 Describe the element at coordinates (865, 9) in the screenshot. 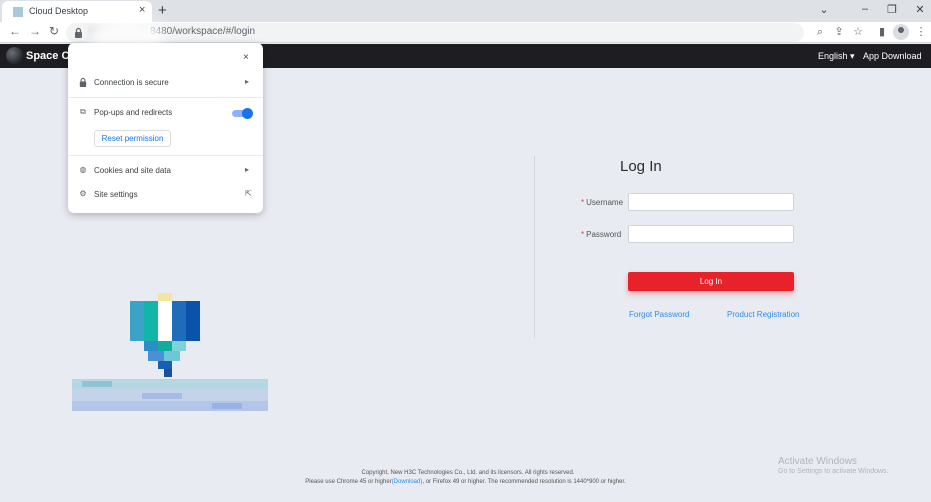

I see `minimize-button: –` at that location.